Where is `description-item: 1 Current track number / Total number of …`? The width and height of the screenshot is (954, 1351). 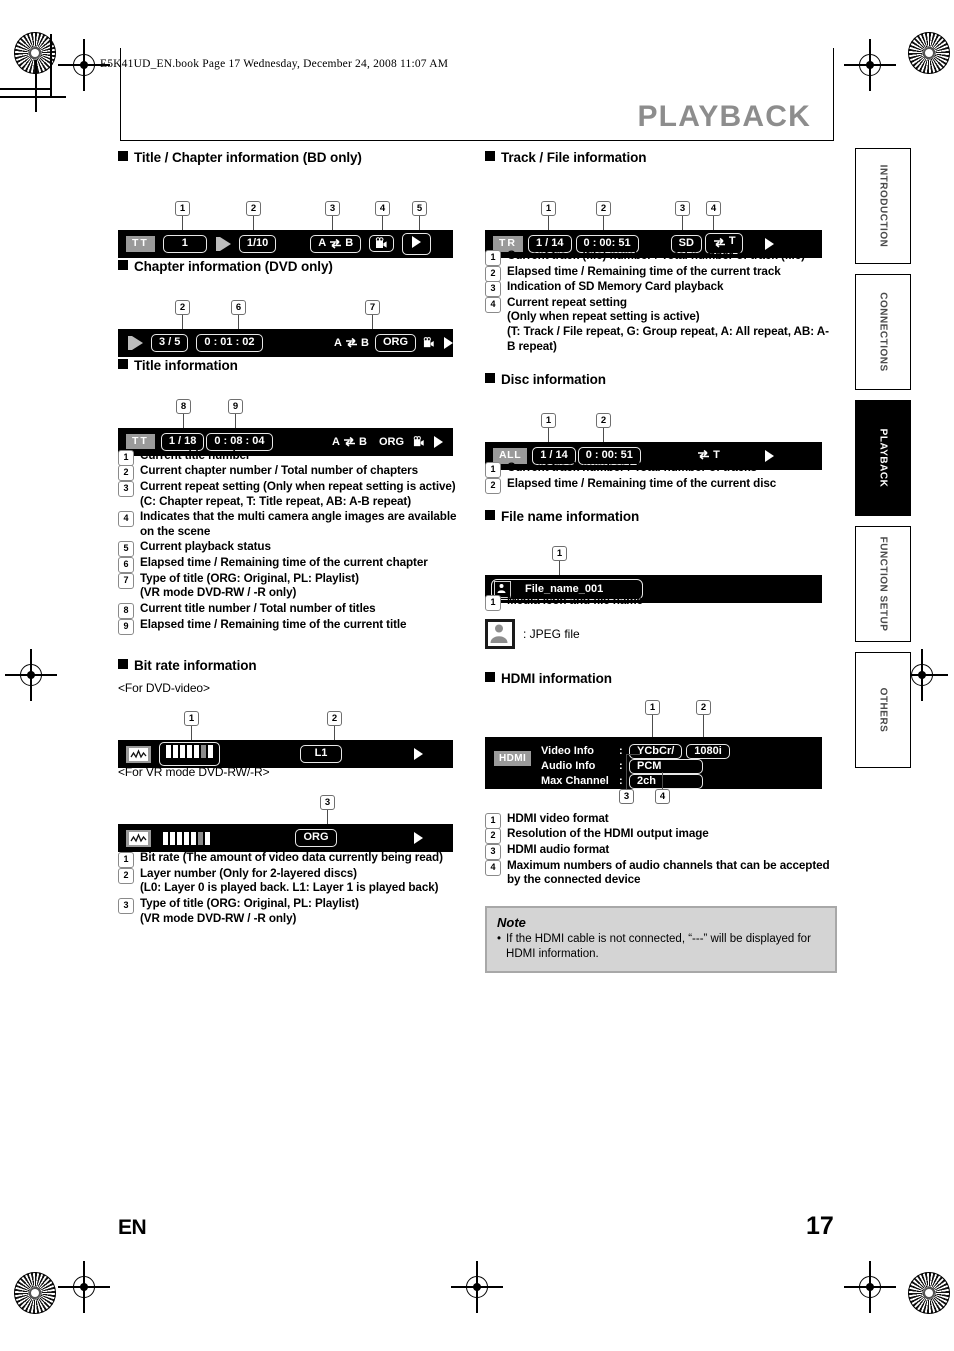 description-item: 1 Current track number / Total number of … is located at coordinates (661, 470).